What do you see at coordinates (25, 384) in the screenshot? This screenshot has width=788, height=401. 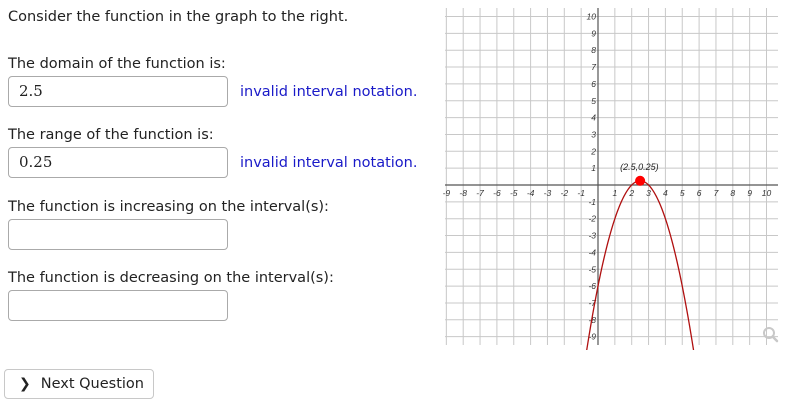 I see `chevron-right-icon: ❯` at bounding box center [25, 384].